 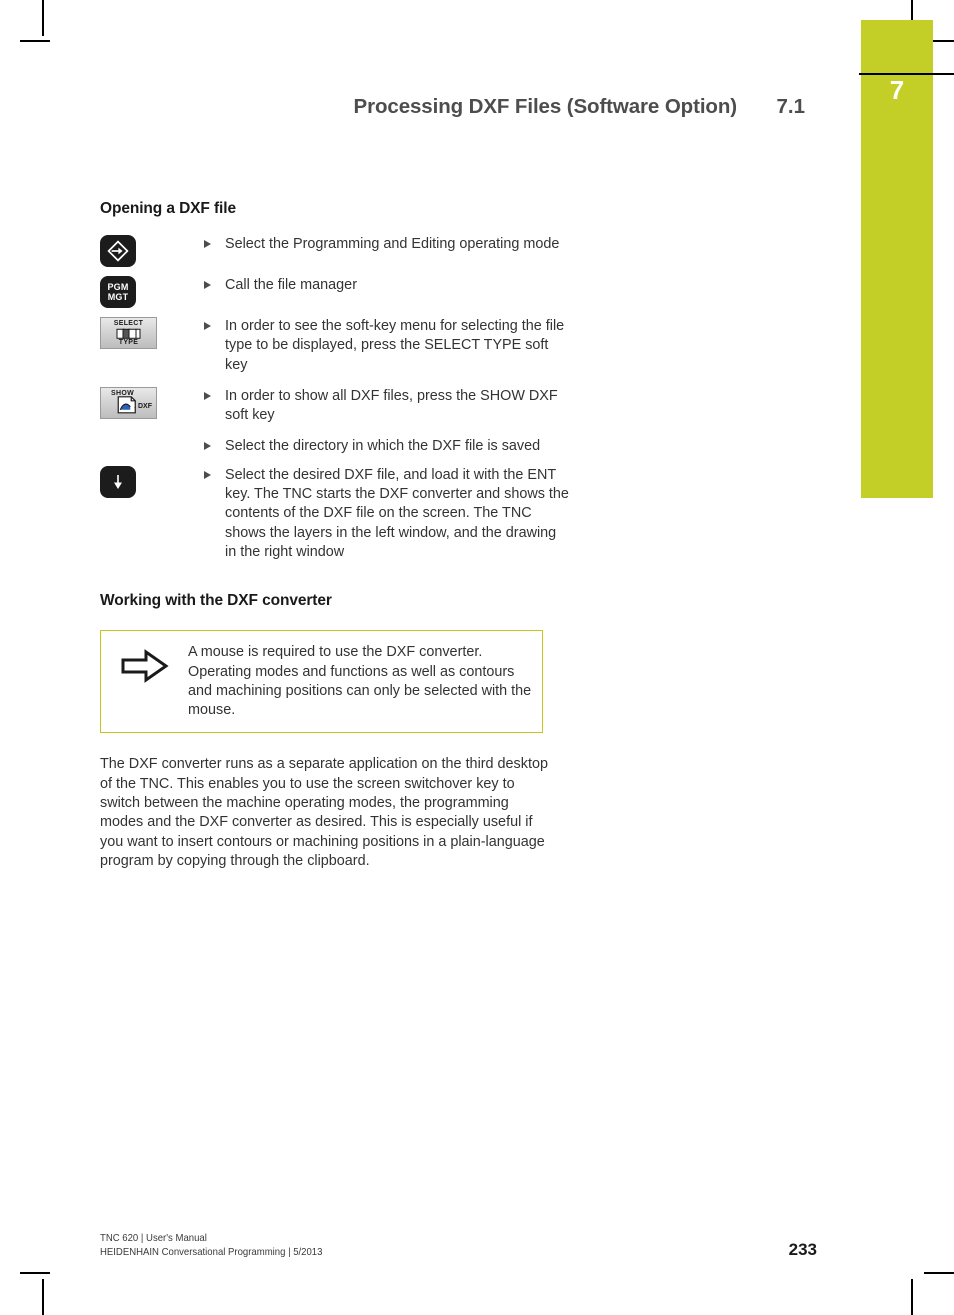 I want to click on crop-mark-bottom-right-vertical, so click(x=912, y=1297).